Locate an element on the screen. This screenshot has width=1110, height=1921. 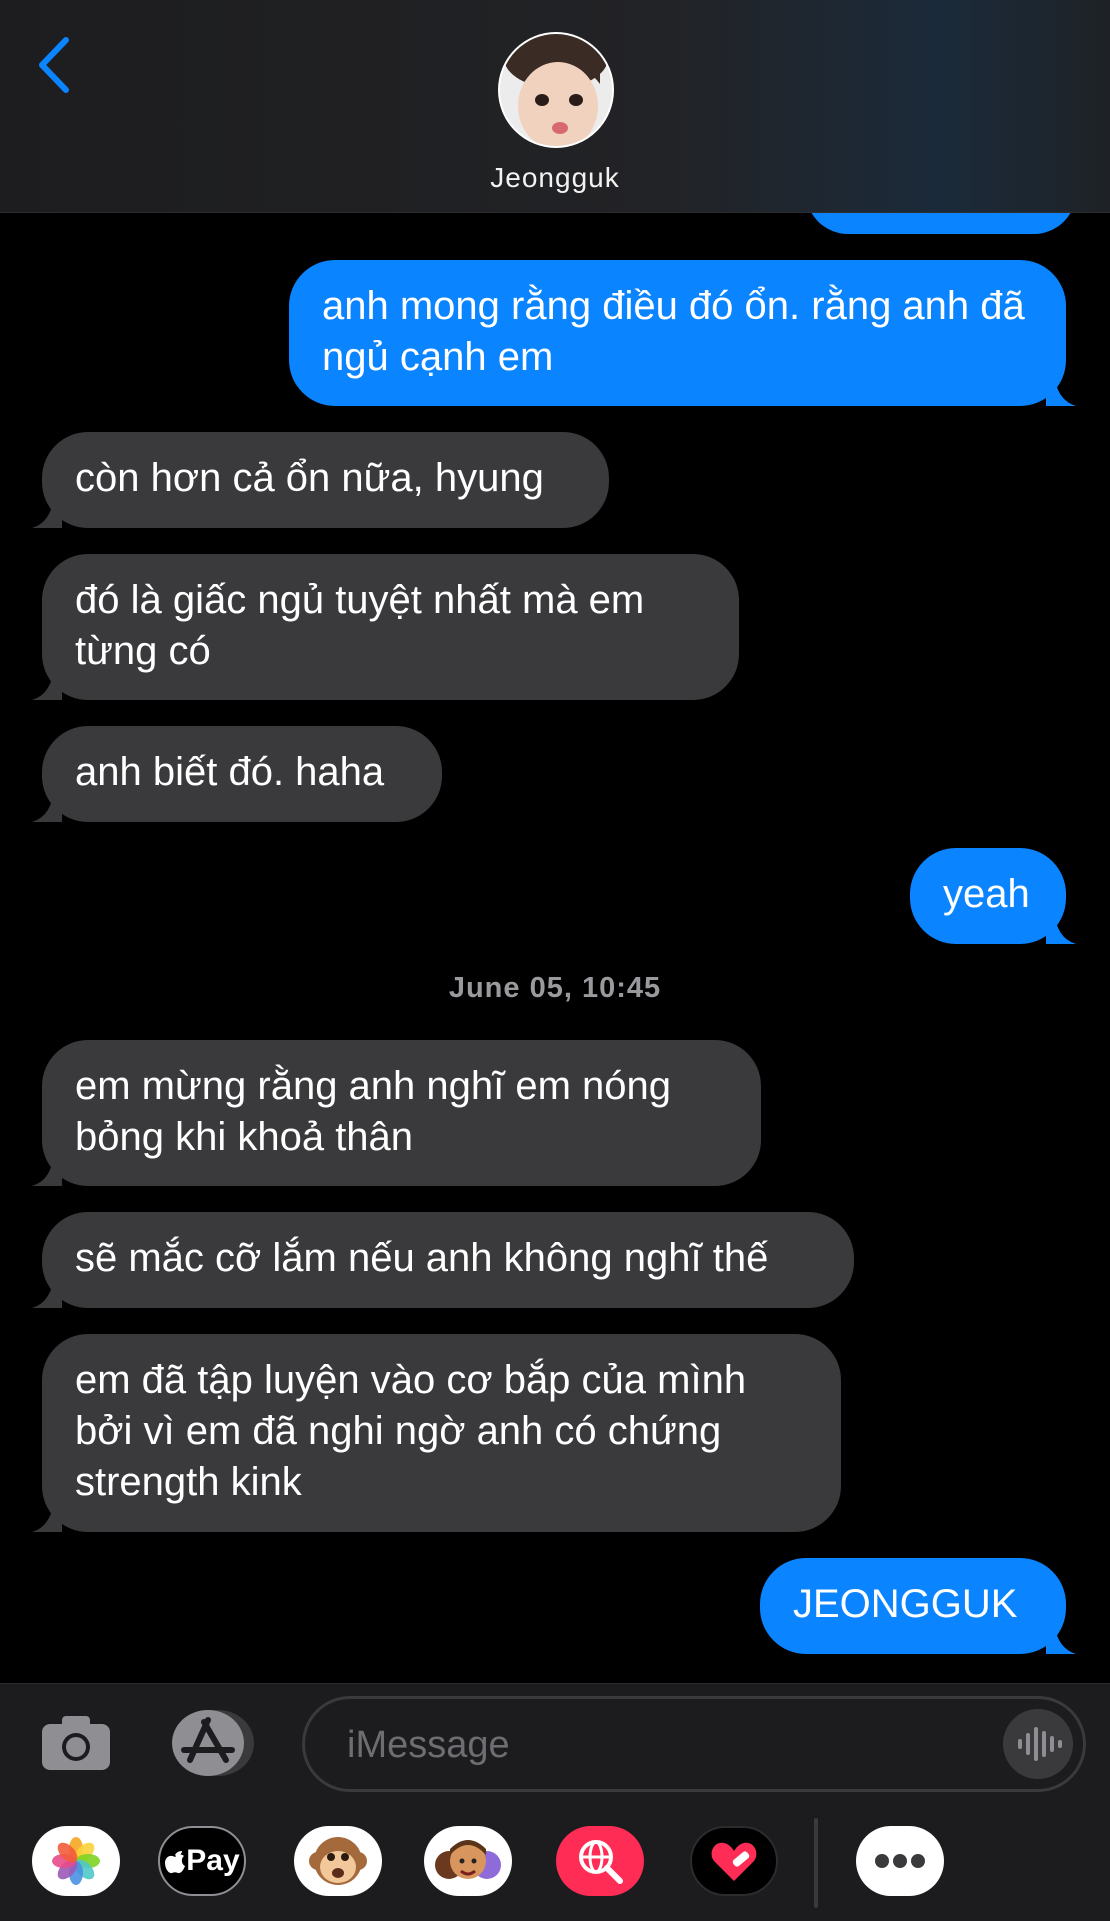
monkey-icon is located at coordinates (338, 1861).